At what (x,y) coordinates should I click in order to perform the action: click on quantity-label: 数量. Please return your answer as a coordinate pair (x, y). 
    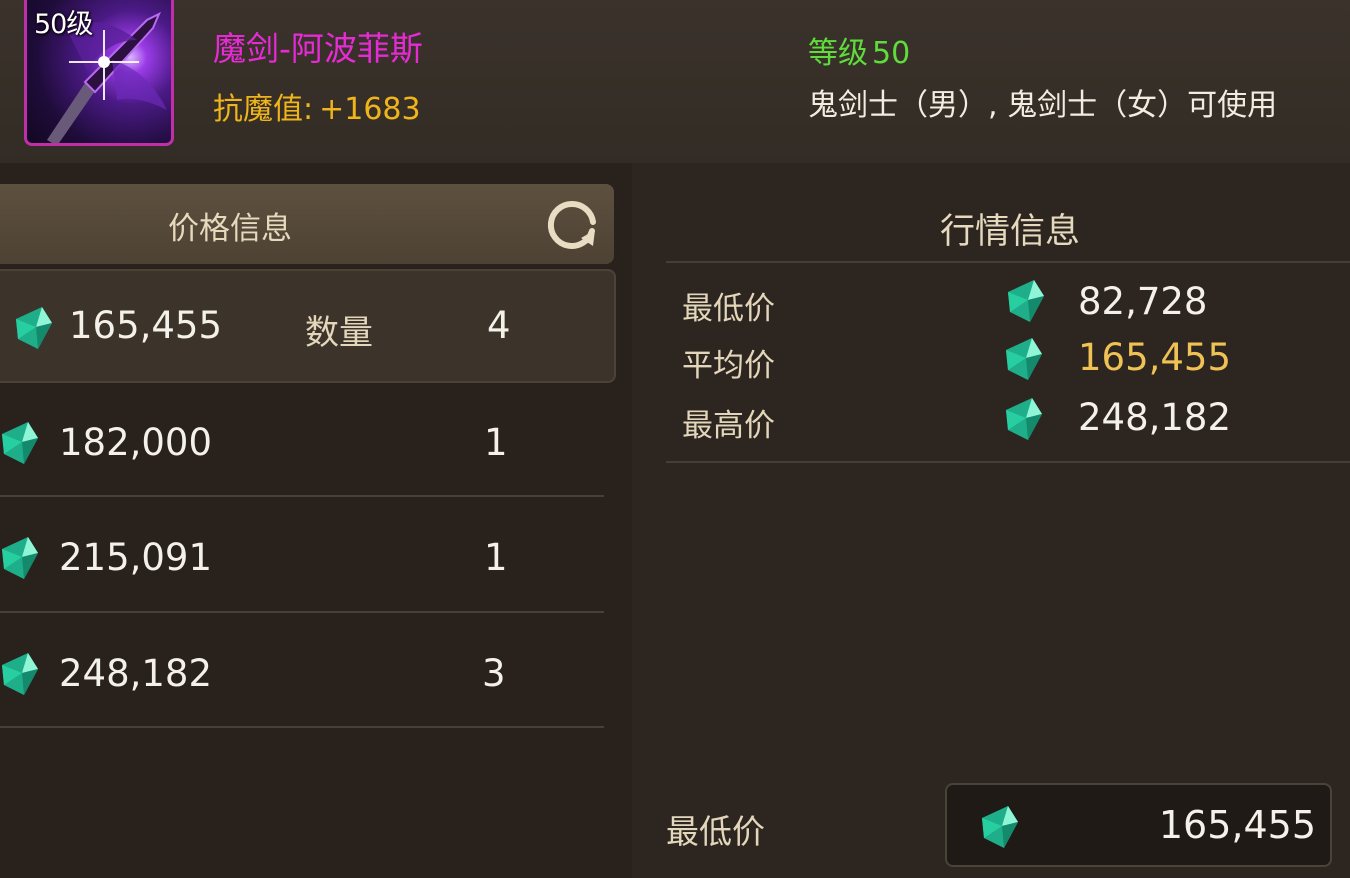
    Looking at the image, I should click on (339, 333).